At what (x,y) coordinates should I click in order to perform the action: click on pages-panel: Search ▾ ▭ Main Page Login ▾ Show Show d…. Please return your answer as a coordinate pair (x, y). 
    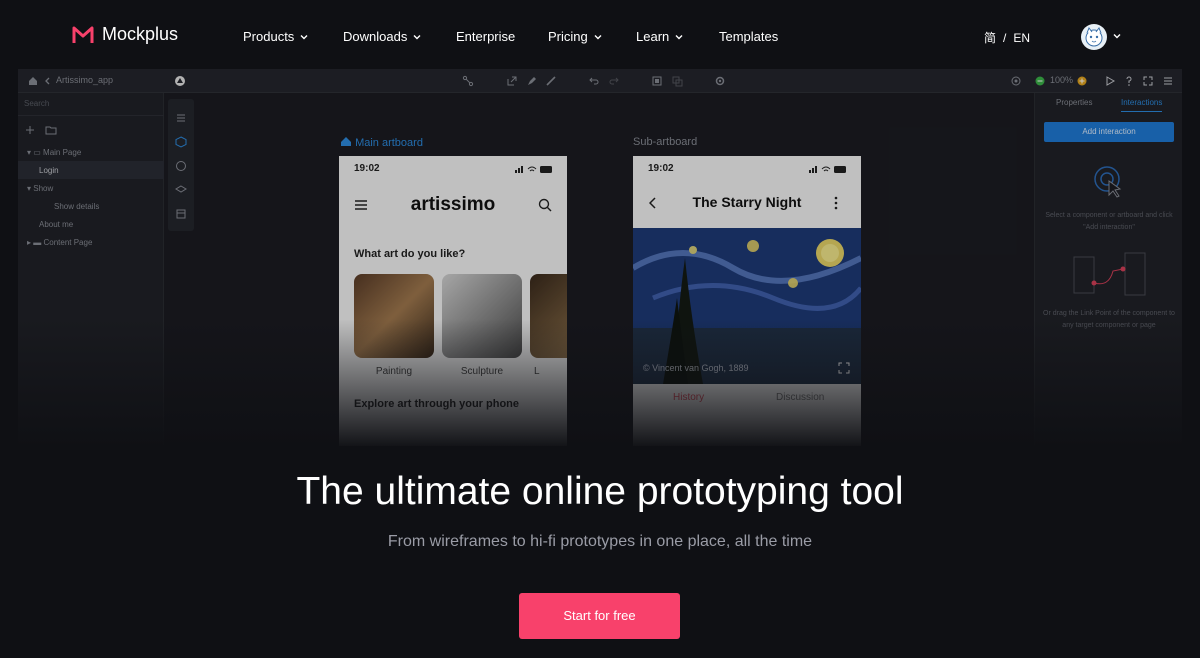
    Looking at the image, I should click on (91, 271).